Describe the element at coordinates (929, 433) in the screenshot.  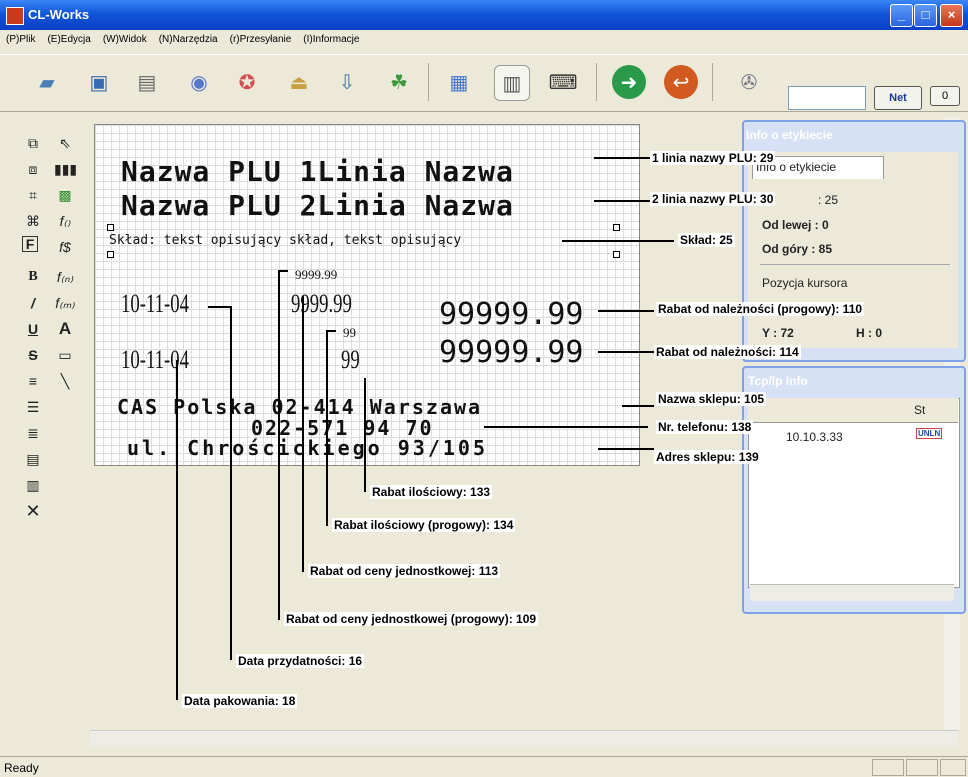
I see `tcp-status-badge: UNLN` at that location.